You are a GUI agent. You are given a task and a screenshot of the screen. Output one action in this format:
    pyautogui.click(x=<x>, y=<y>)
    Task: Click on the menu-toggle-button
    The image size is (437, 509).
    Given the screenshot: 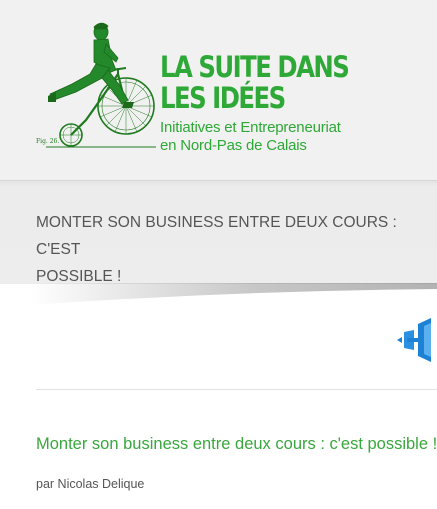 What is the action you would take?
    pyautogui.click(x=415, y=340)
    